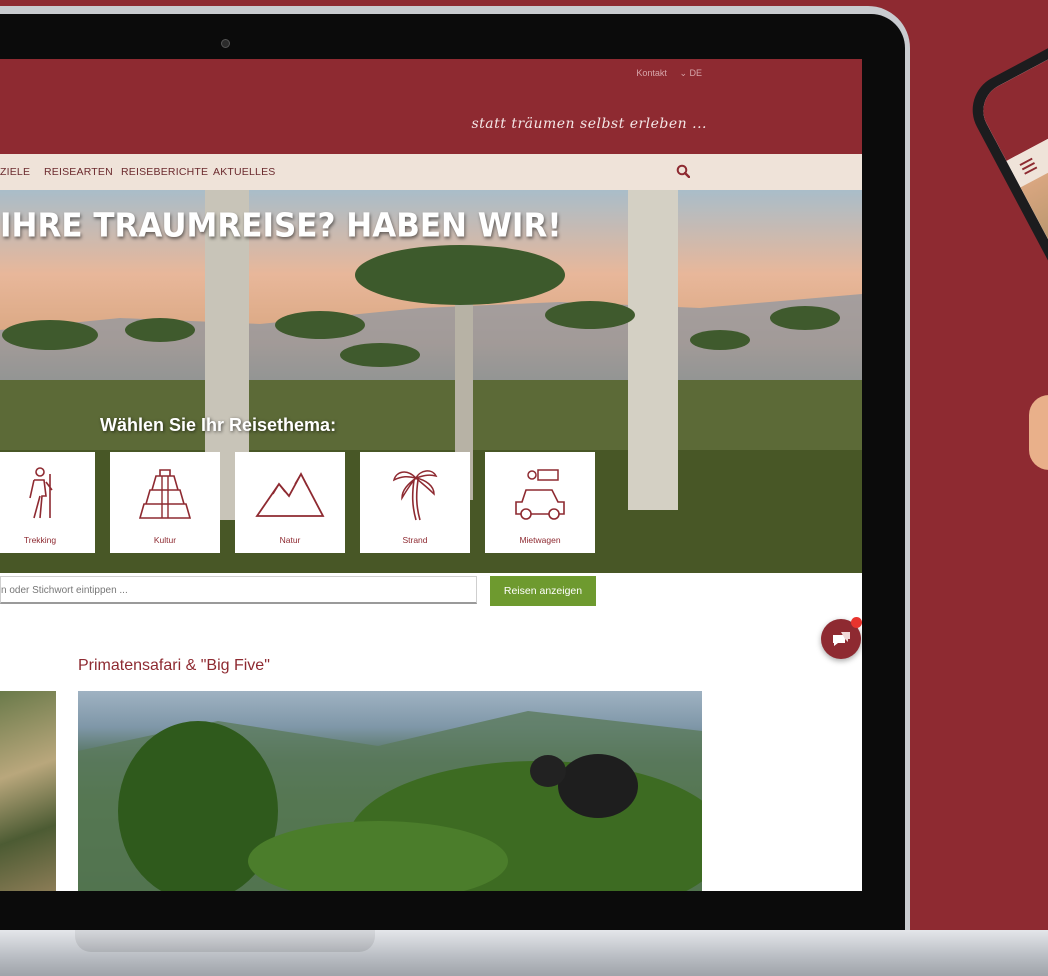 The height and width of the screenshot is (976, 1048). I want to click on phone-screen, so click(1010, 212).